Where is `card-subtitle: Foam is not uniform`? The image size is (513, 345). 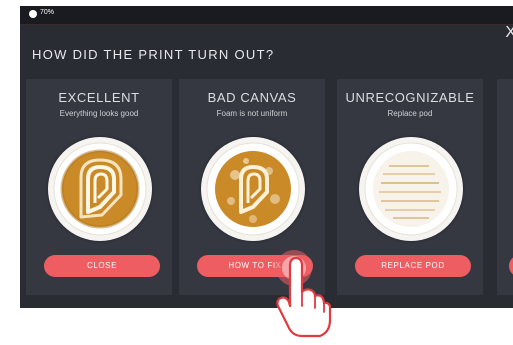 card-subtitle: Foam is not uniform is located at coordinates (252, 113).